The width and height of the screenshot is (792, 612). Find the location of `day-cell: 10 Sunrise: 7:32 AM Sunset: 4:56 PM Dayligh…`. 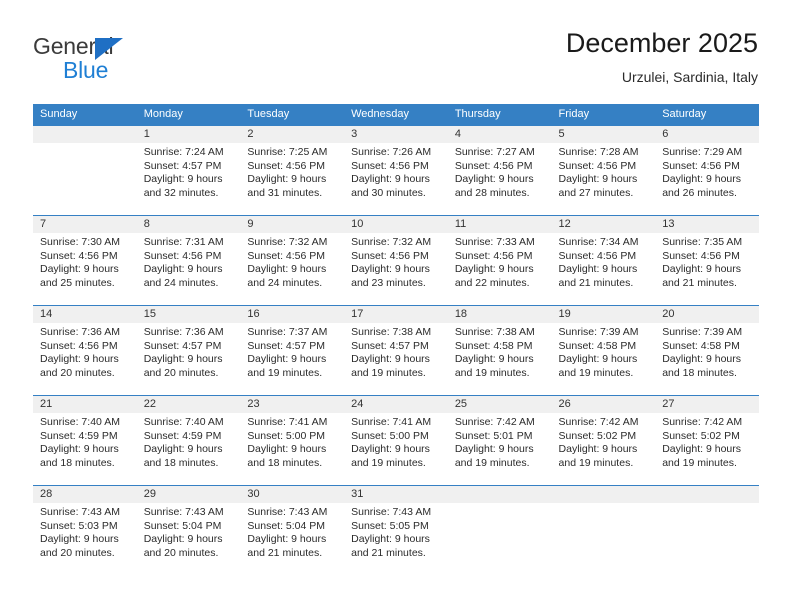

day-cell: 10 Sunrise: 7:32 AM Sunset: 4:56 PM Dayligh… is located at coordinates (396, 260).